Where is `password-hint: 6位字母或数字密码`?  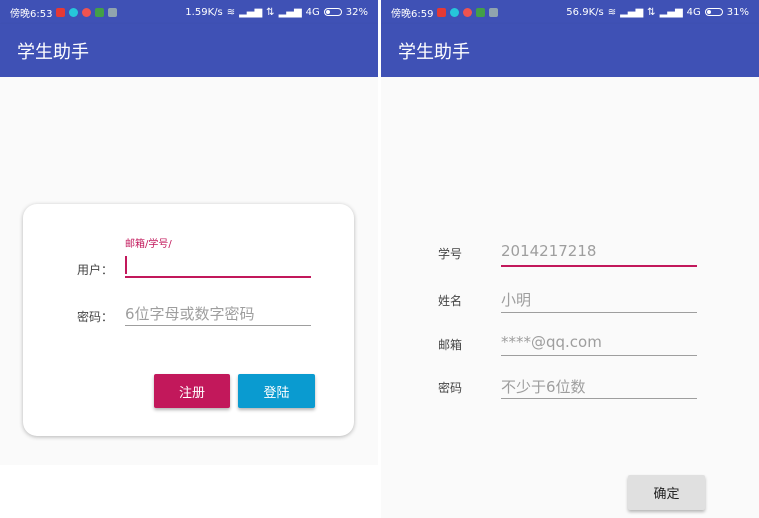
password-hint: 6位字母或数字密码 is located at coordinates (190, 314).